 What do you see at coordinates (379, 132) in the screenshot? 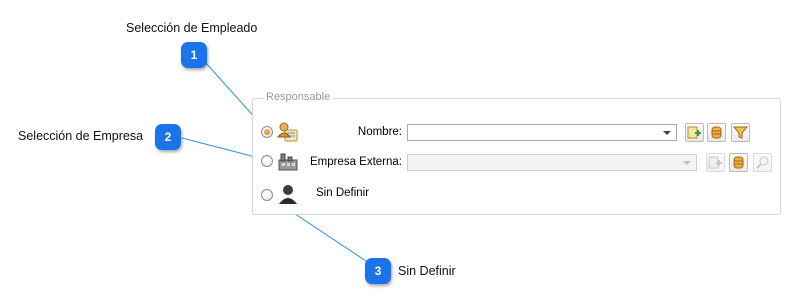
I see `nombre-label: Nombre:` at bounding box center [379, 132].